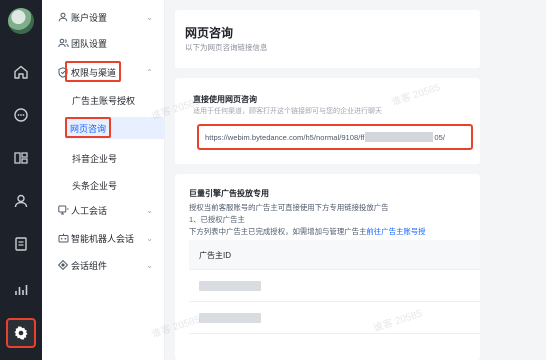 This screenshot has height=360, width=546. What do you see at coordinates (149, 72) in the screenshot?
I see `chevron-up-icon: ⌃` at bounding box center [149, 72].